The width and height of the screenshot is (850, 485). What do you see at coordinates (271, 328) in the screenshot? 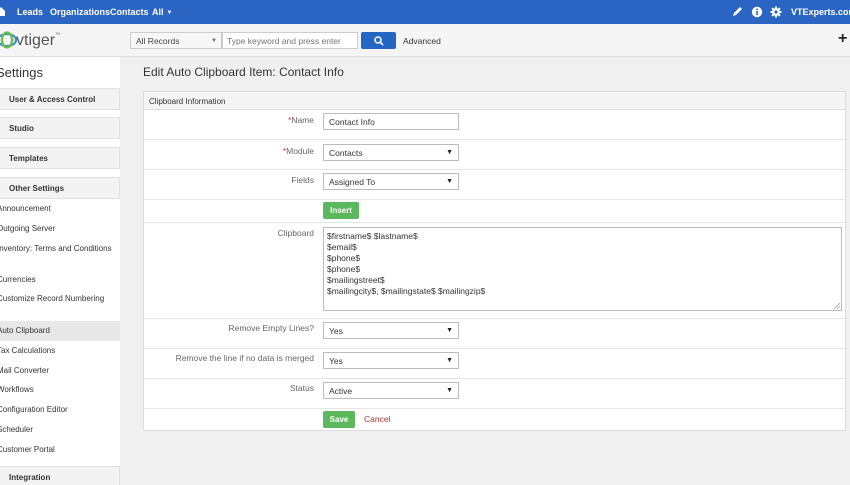
I see `remove-empty-label: Remove Empty Lines?` at bounding box center [271, 328].